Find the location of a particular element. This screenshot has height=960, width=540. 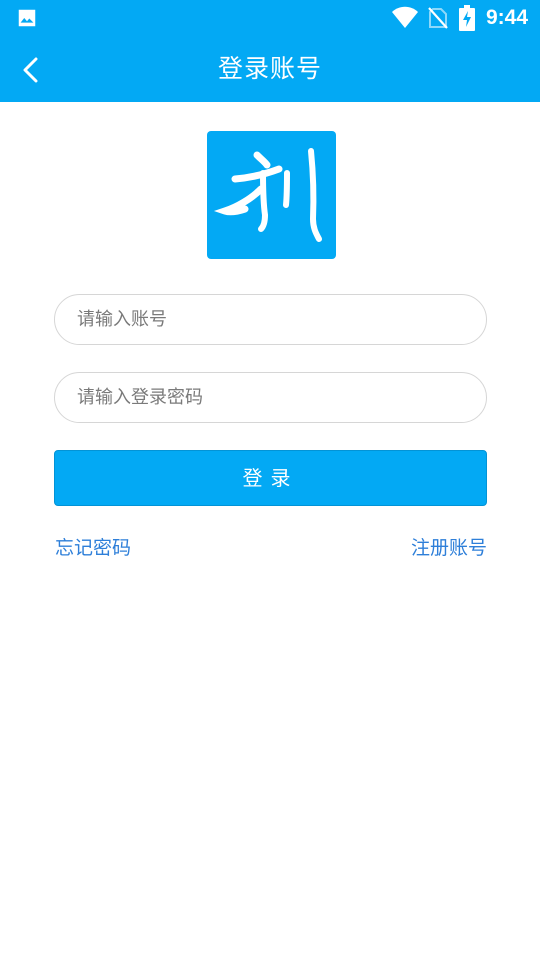

password-field is located at coordinates (270, 397).